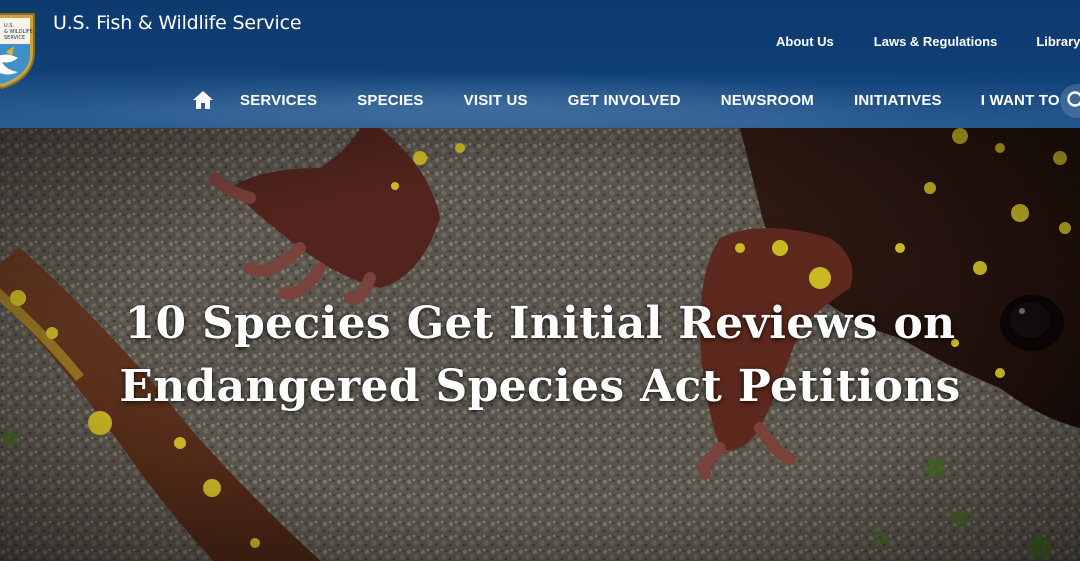  What do you see at coordinates (278, 100) in the screenshot?
I see `nav-item-services: SERVICES` at bounding box center [278, 100].